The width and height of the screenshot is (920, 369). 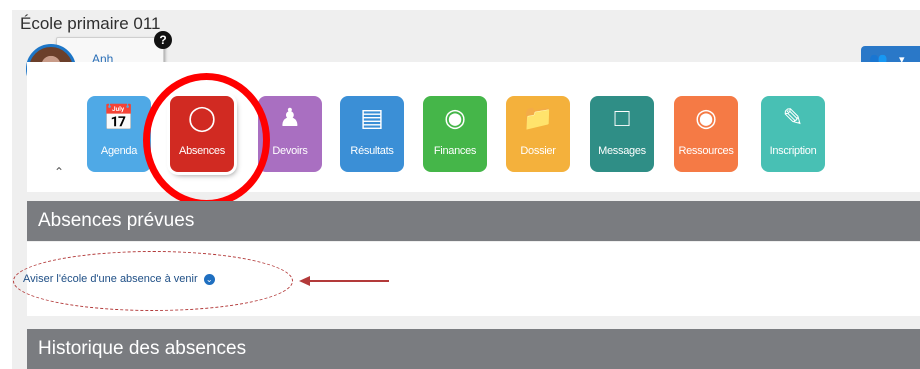 What do you see at coordinates (793, 134) in the screenshot?
I see `tile-inscription: ✎ Inscription` at bounding box center [793, 134].